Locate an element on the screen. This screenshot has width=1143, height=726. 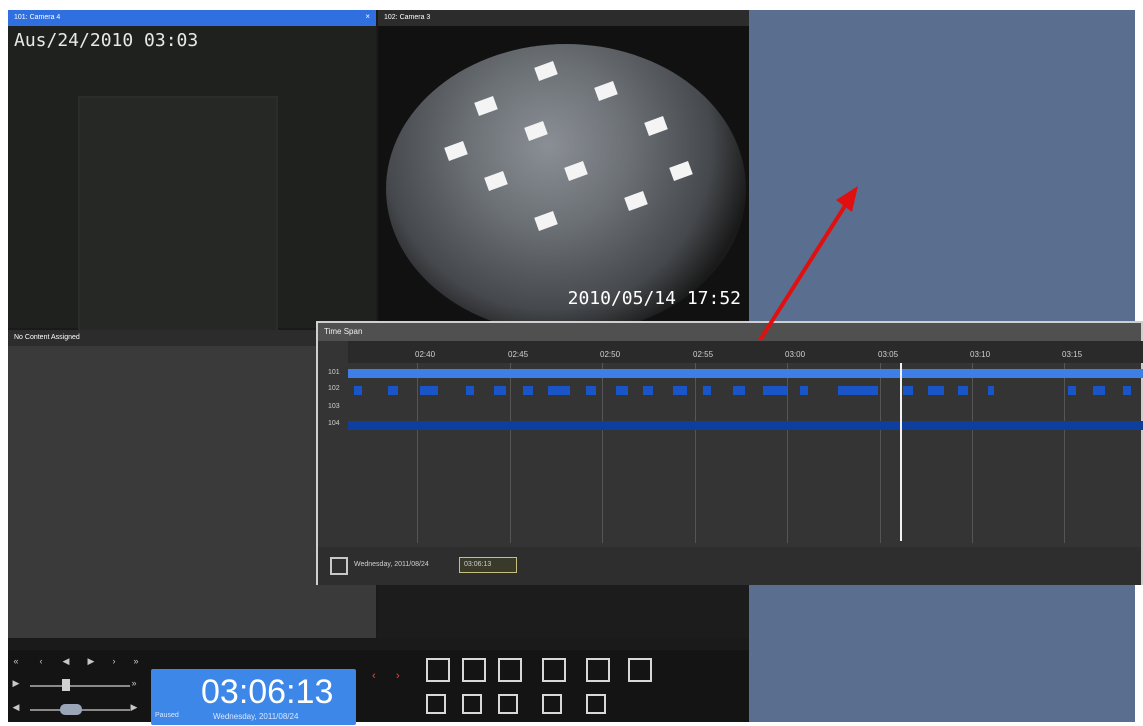
red-arrow-annotation is located at coordinates (808, 264).